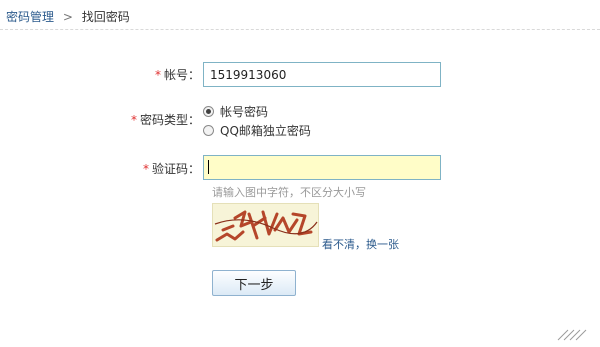  What do you see at coordinates (244, 111) in the screenshot?
I see `radio-account-password-label: 帐号密码` at bounding box center [244, 111].